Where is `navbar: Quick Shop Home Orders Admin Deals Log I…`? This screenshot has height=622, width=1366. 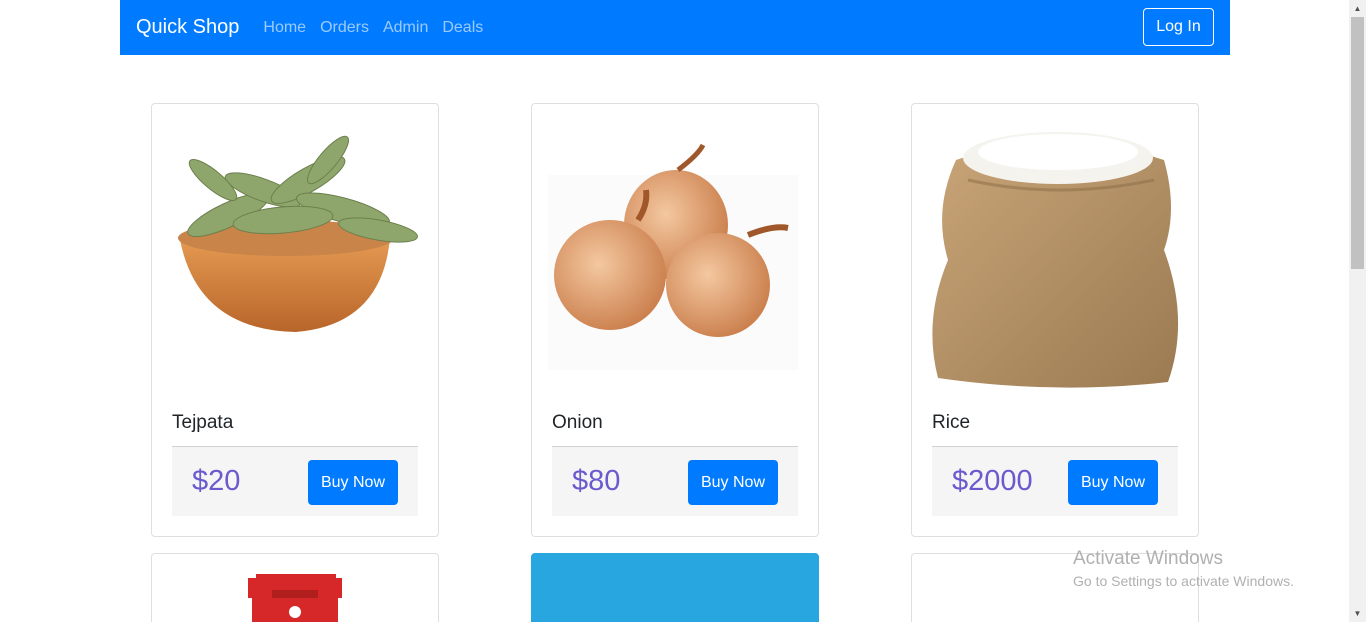 navbar: Quick Shop Home Orders Admin Deals Log I… is located at coordinates (675, 27).